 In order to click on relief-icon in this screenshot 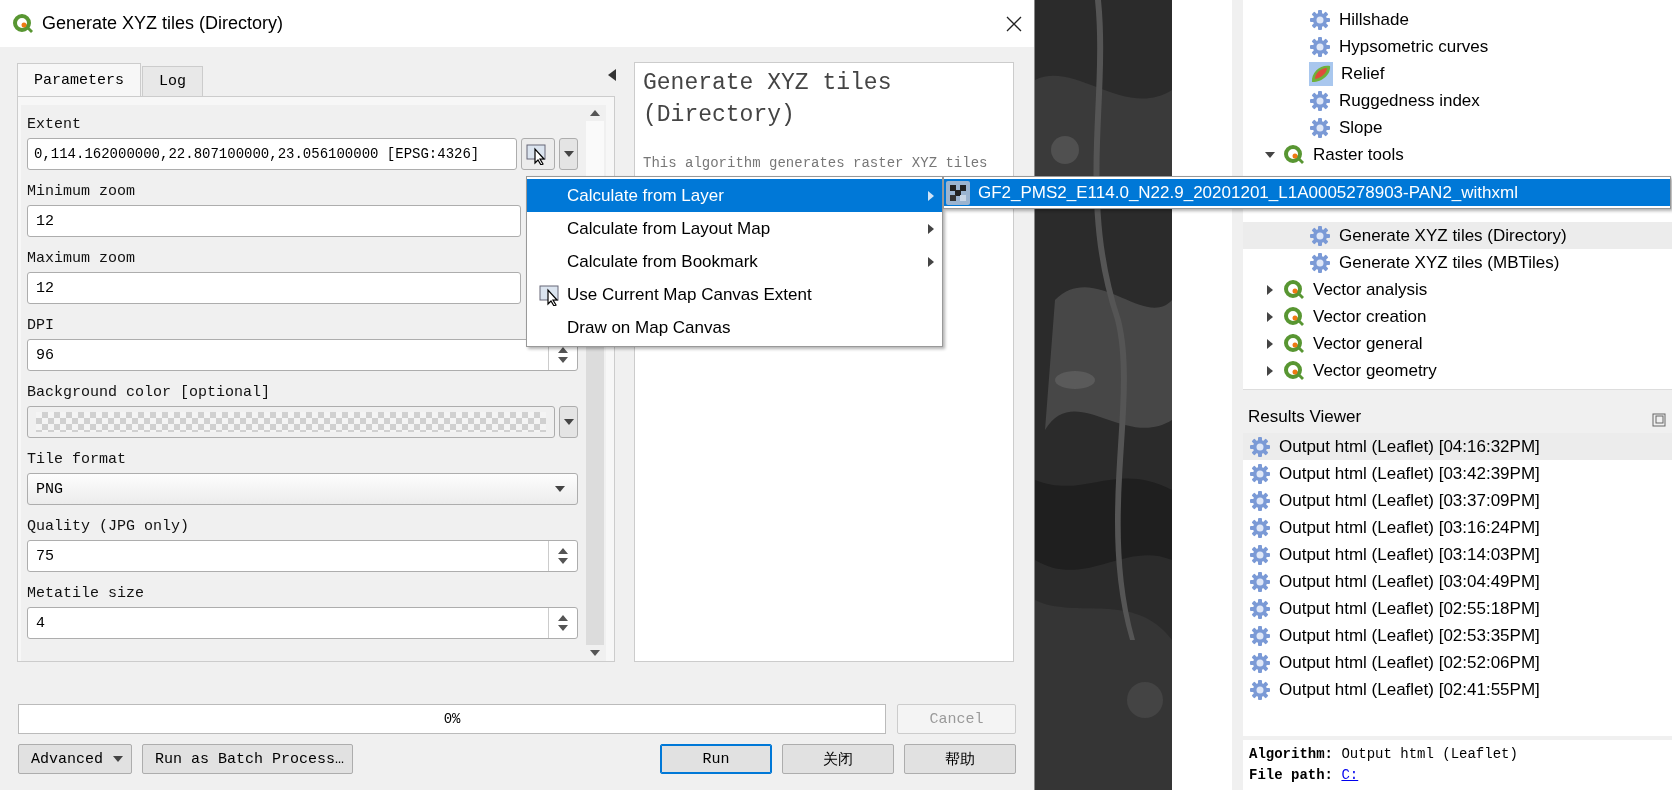, I will do `click(1321, 73)`.